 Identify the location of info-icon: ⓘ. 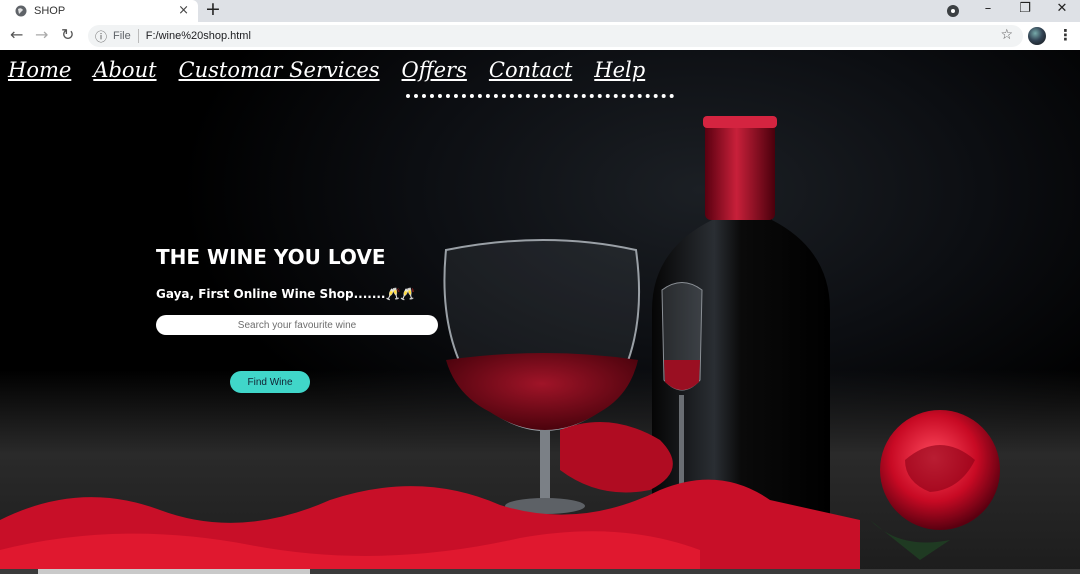
(101, 36).